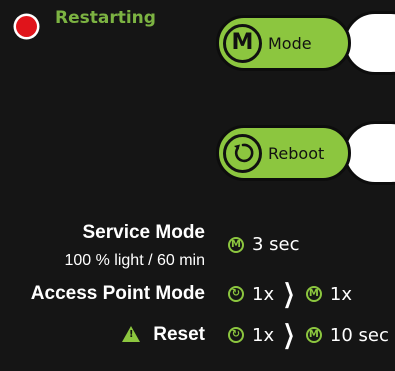  What do you see at coordinates (296, 153) in the screenshot?
I see `reboot-button-label: Reboot` at bounding box center [296, 153].